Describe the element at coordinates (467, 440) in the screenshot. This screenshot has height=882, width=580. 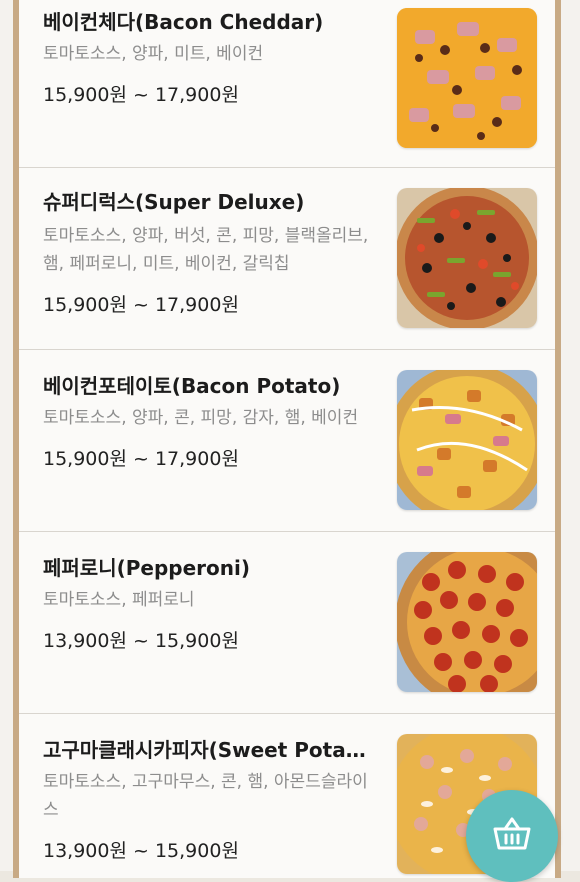
I see `bacon-potato-pizza-photo` at that location.